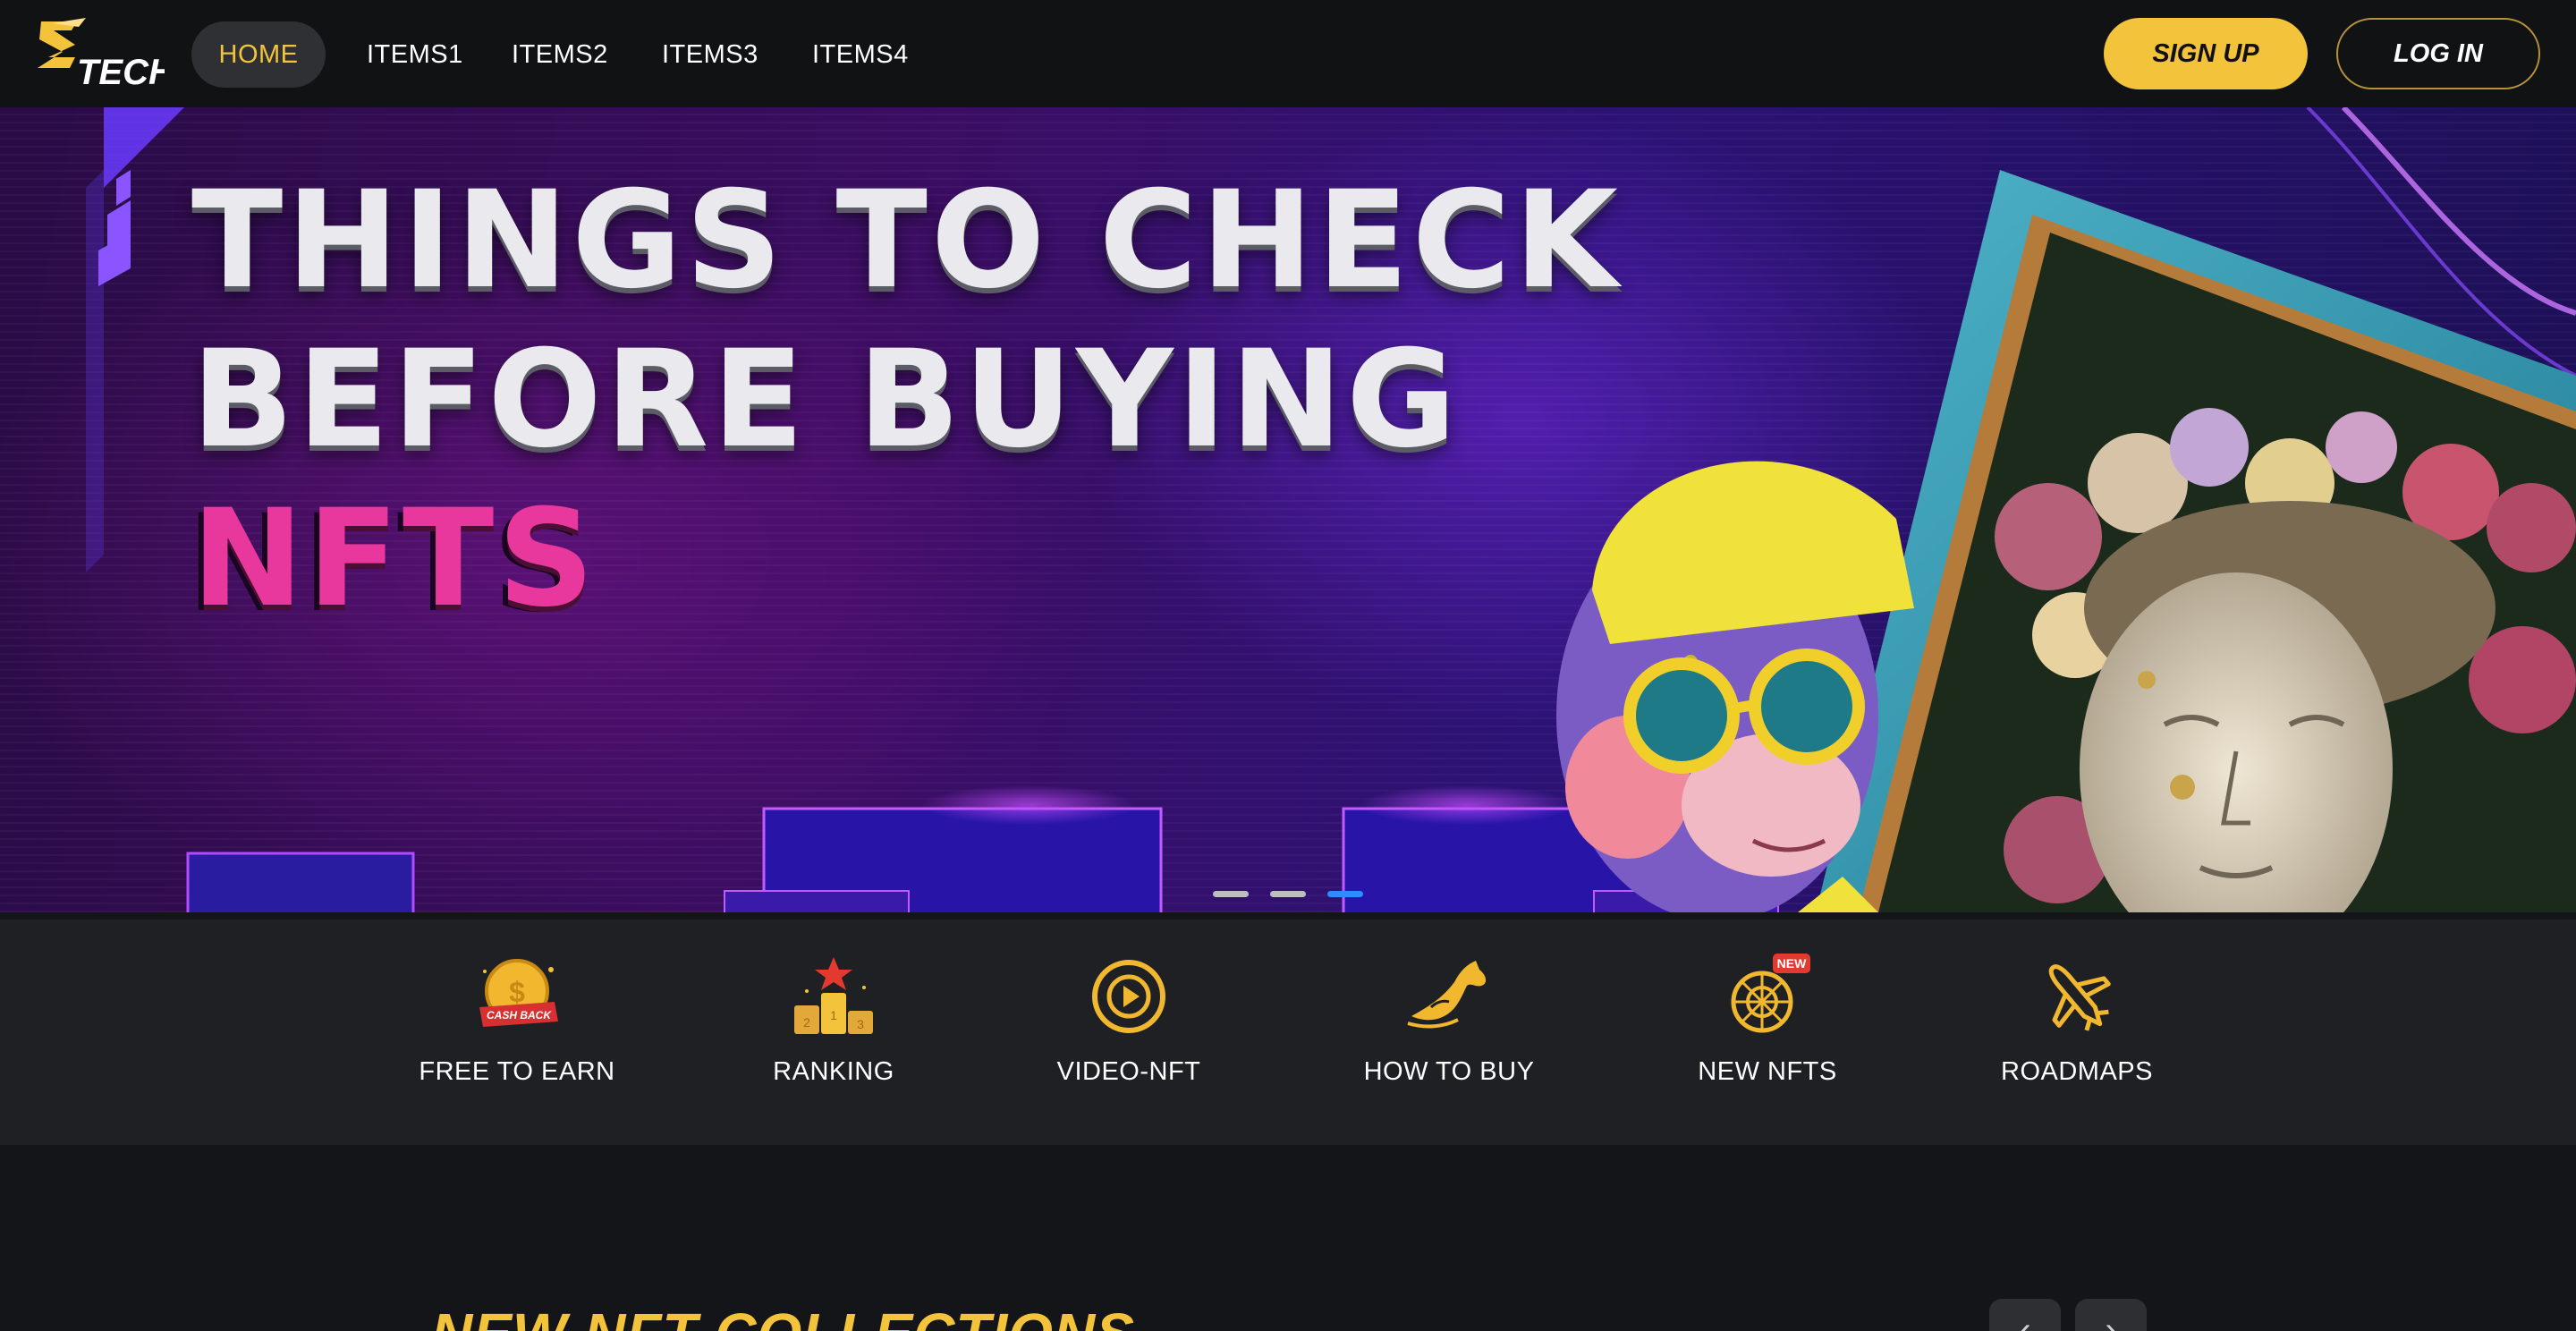  I want to click on feature-how-to-buy: HOW TO BUY, so click(1449, 1041).